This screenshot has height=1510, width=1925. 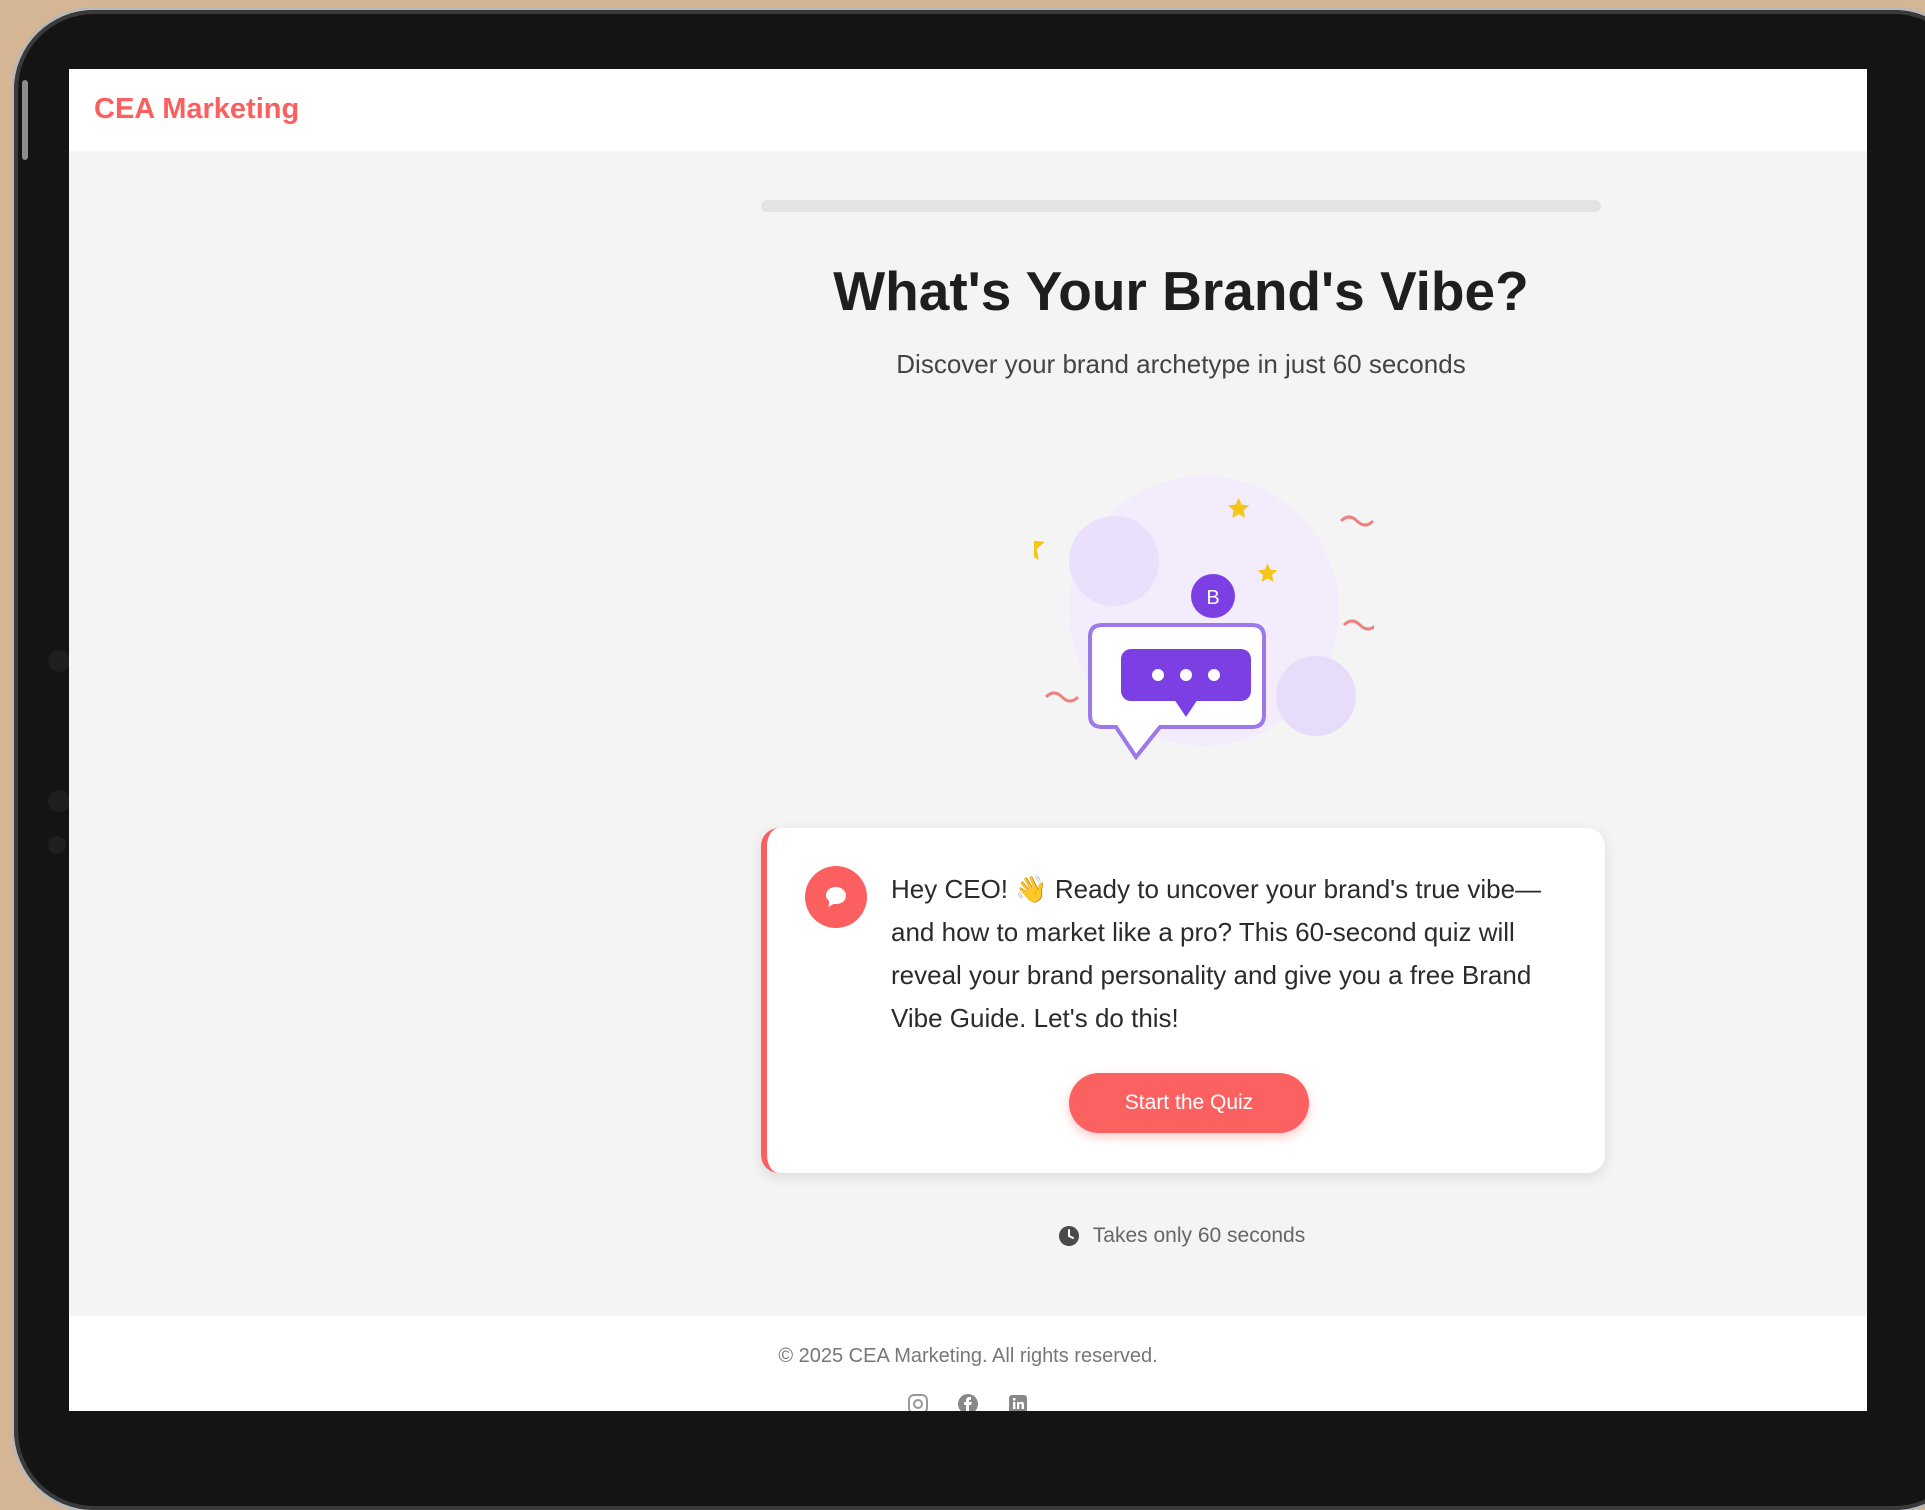 I want to click on duration-text: Takes only 60 seconds, so click(x=1199, y=1235).